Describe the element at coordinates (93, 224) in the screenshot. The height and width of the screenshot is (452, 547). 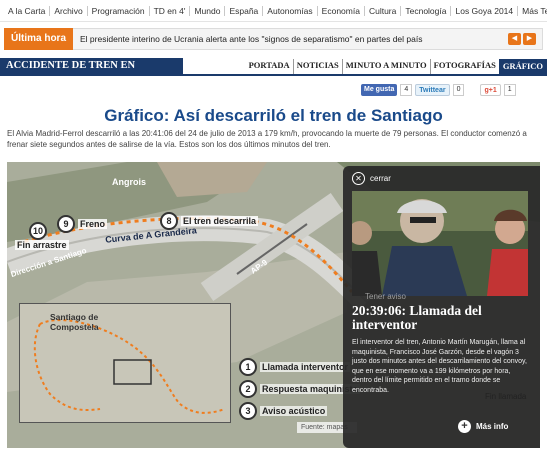
I see `step-label-freno: Freno` at that location.